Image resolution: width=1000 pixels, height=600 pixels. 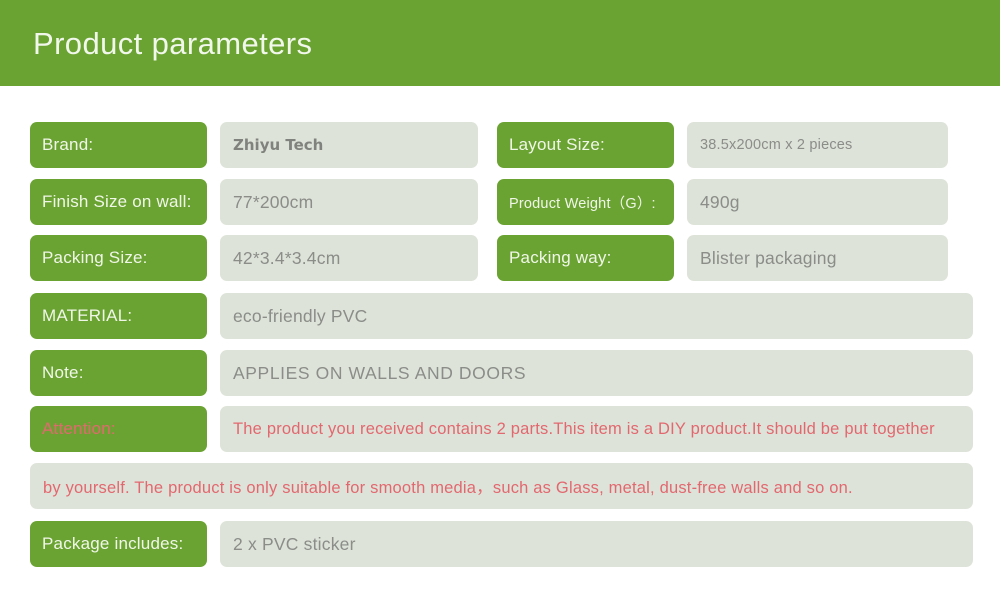 I want to click on param-value-packing-way: Blister packaging, so click(x=817, y=258).